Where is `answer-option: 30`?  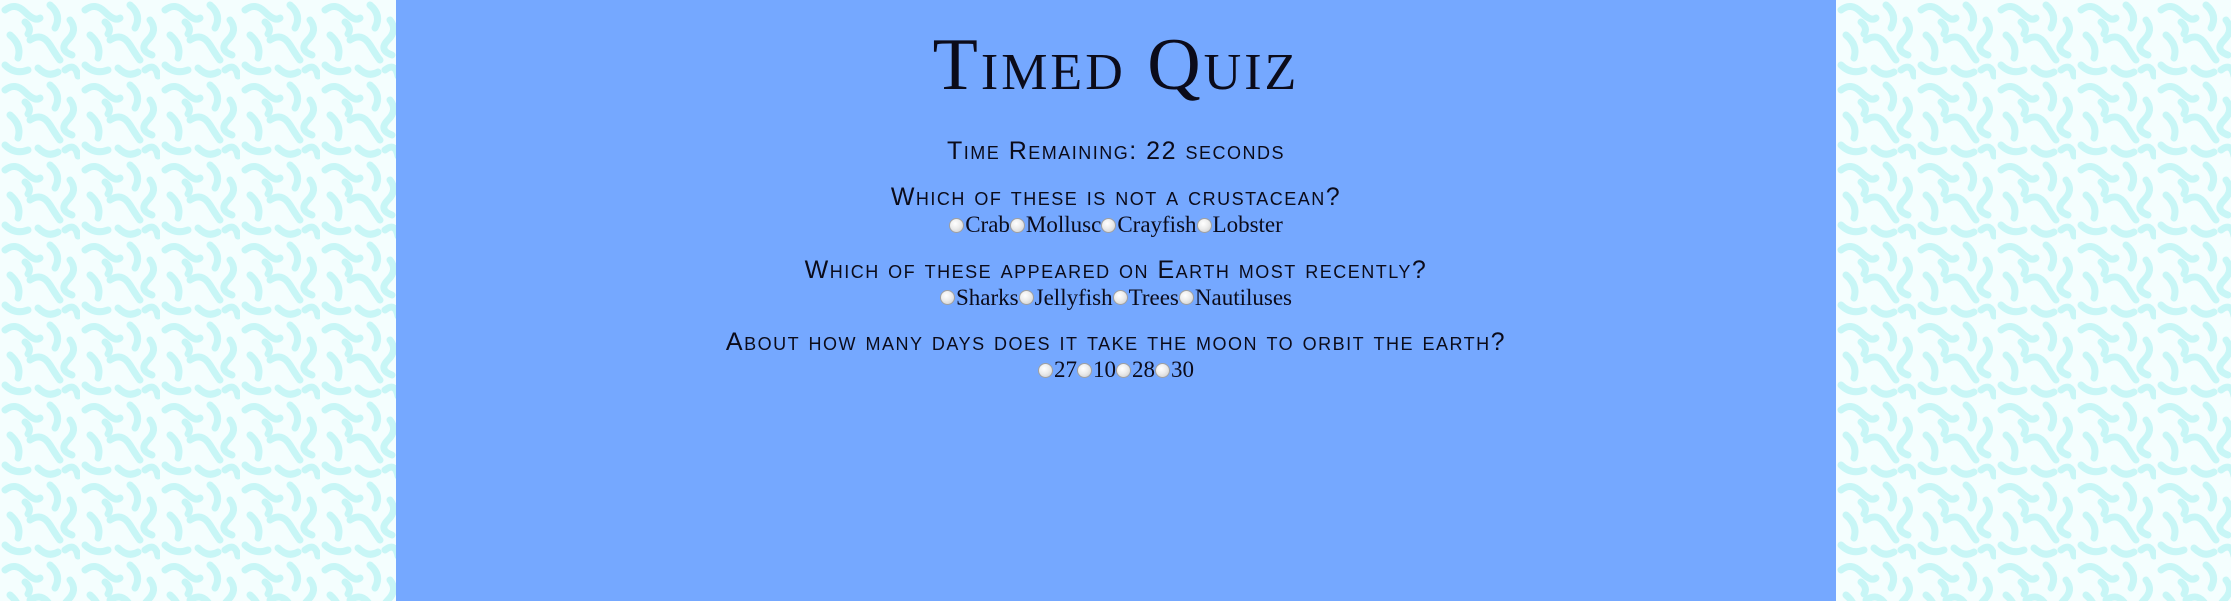 answer-option: 30 is located at coordinates (1174, 370).